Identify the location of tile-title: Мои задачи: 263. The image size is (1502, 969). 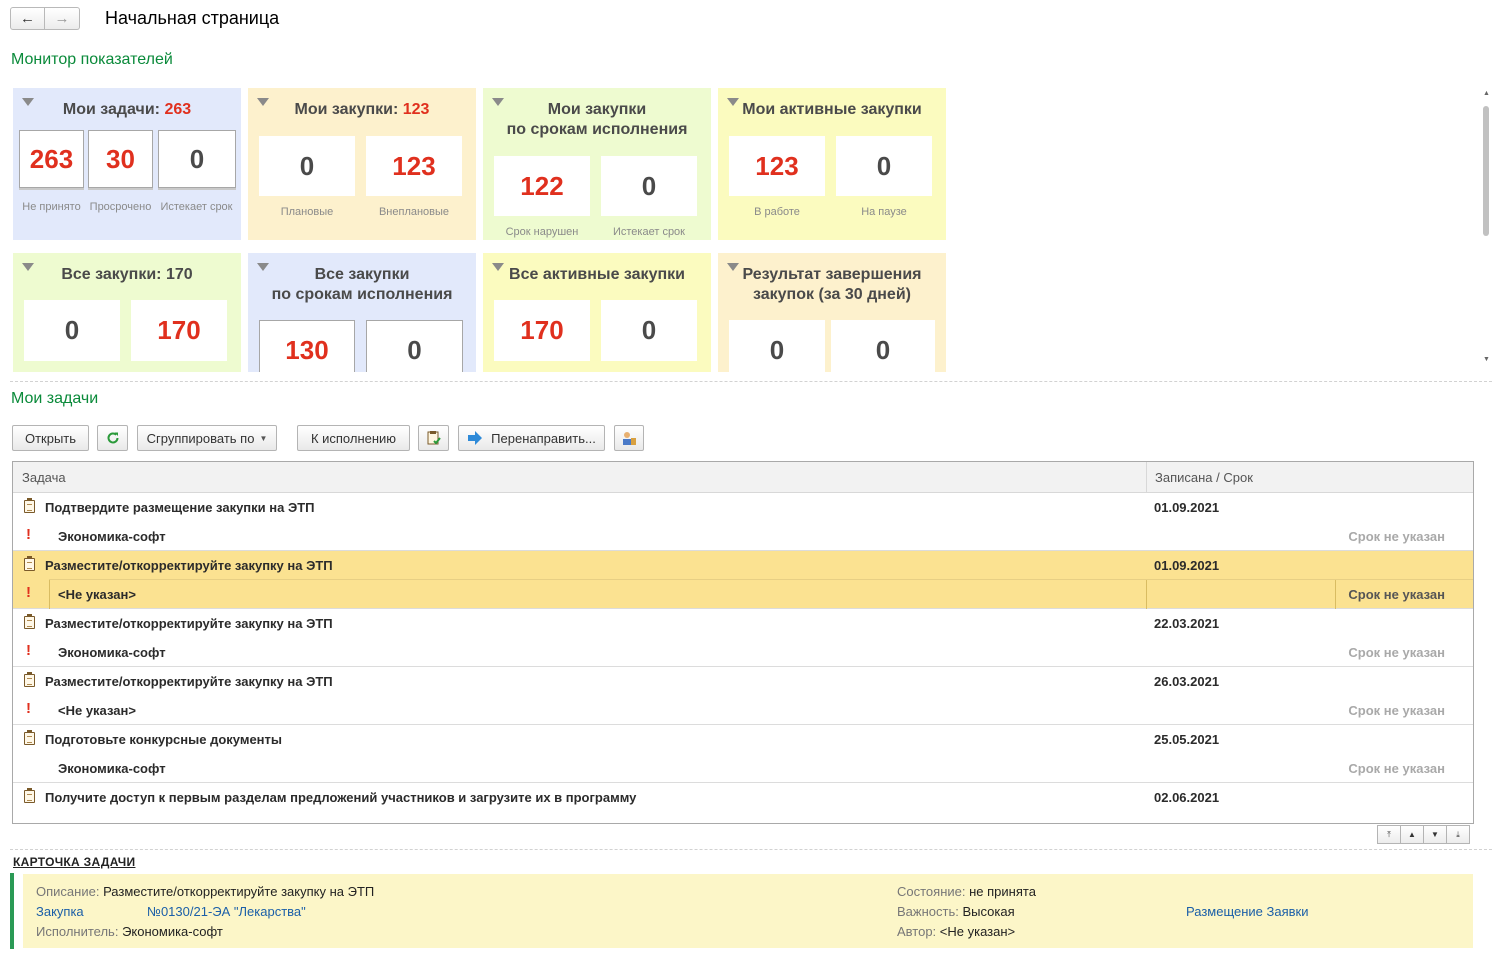
(127, 109).